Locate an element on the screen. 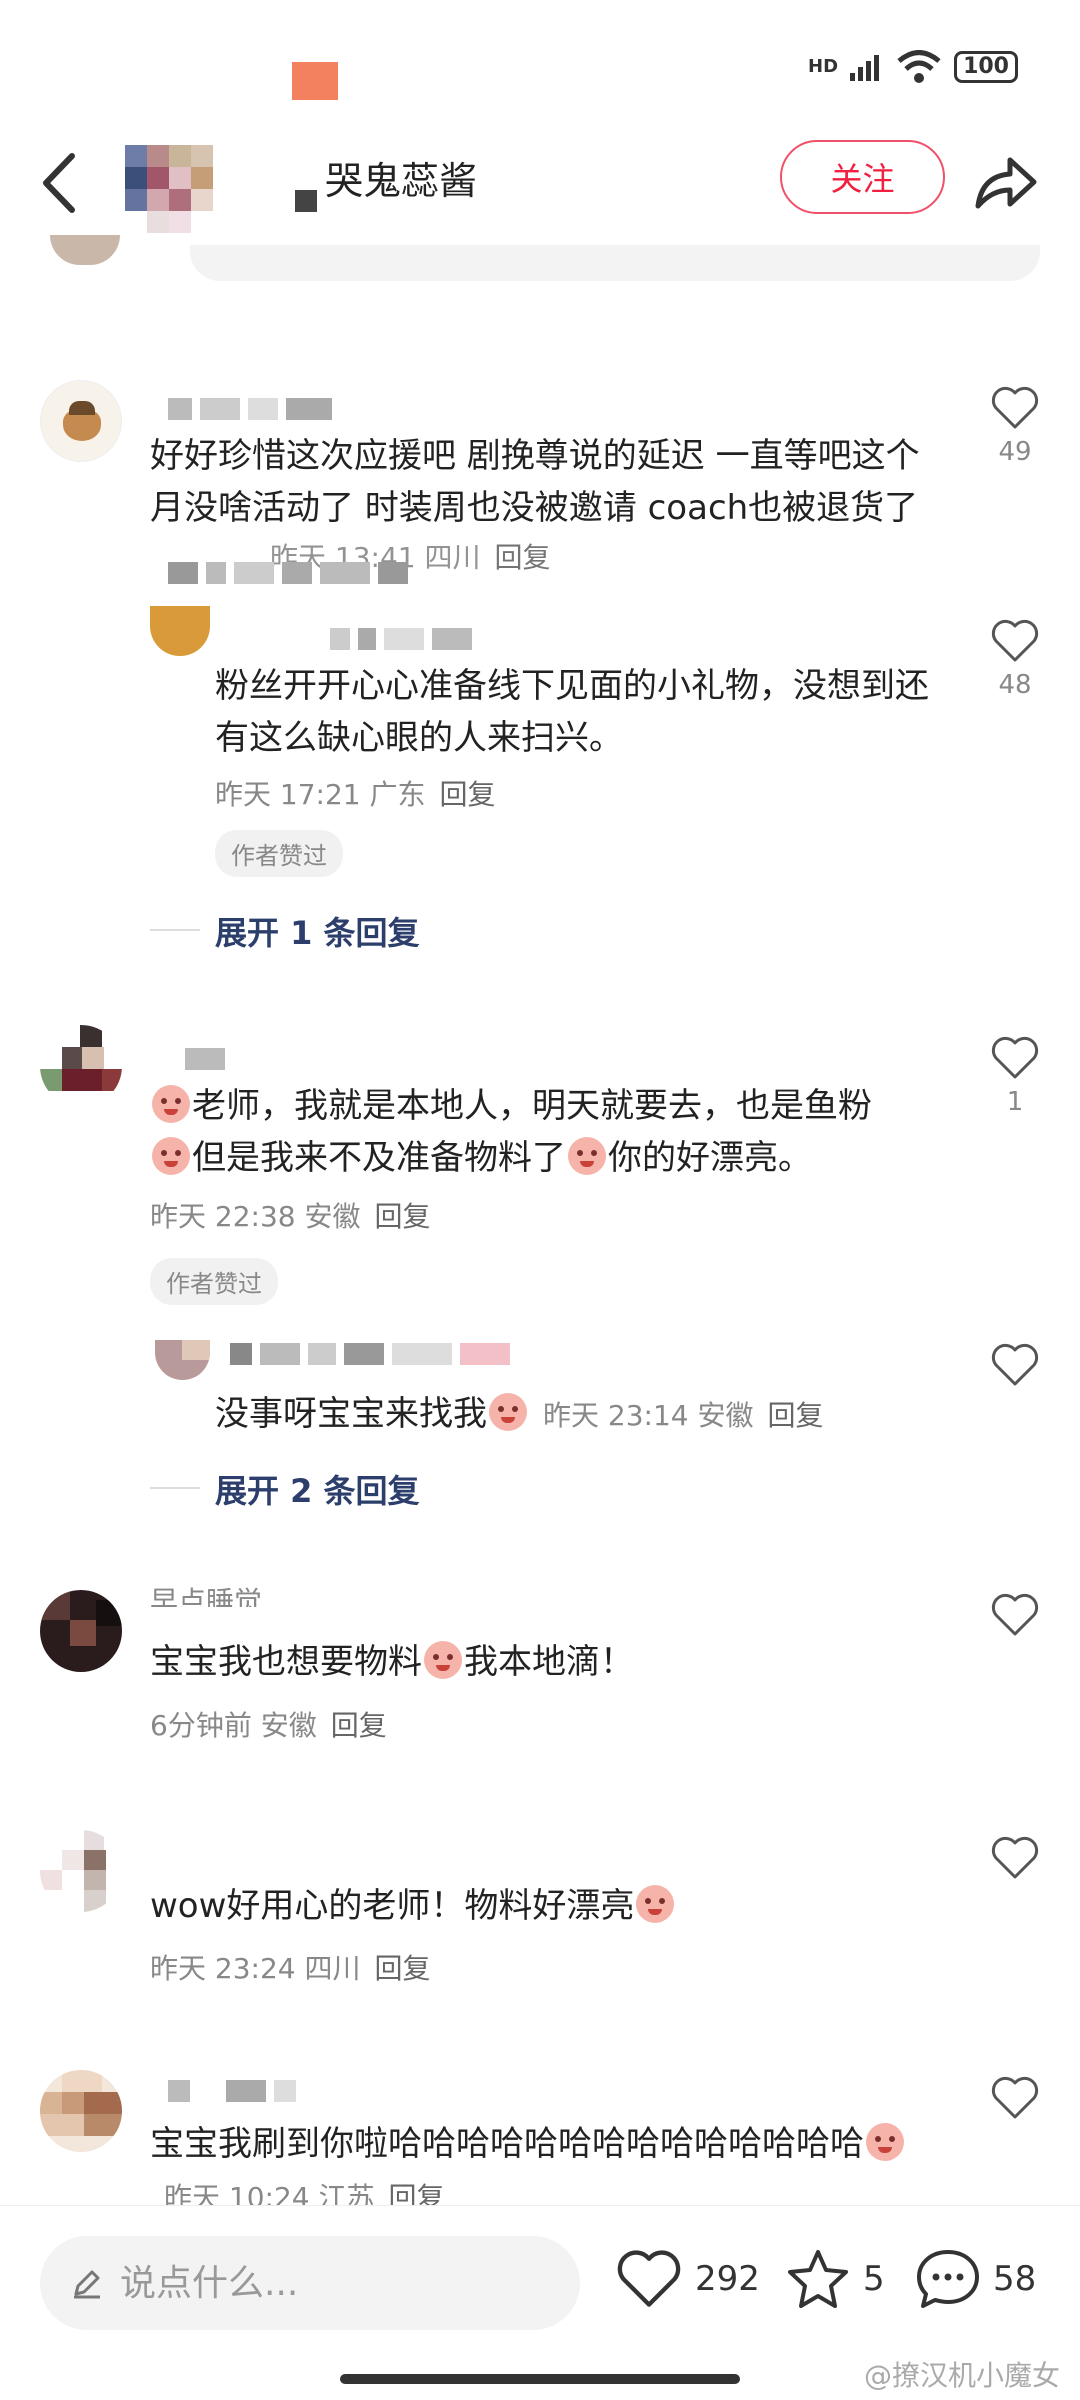  like-count: 48 is located at coordinates (1015, 685).